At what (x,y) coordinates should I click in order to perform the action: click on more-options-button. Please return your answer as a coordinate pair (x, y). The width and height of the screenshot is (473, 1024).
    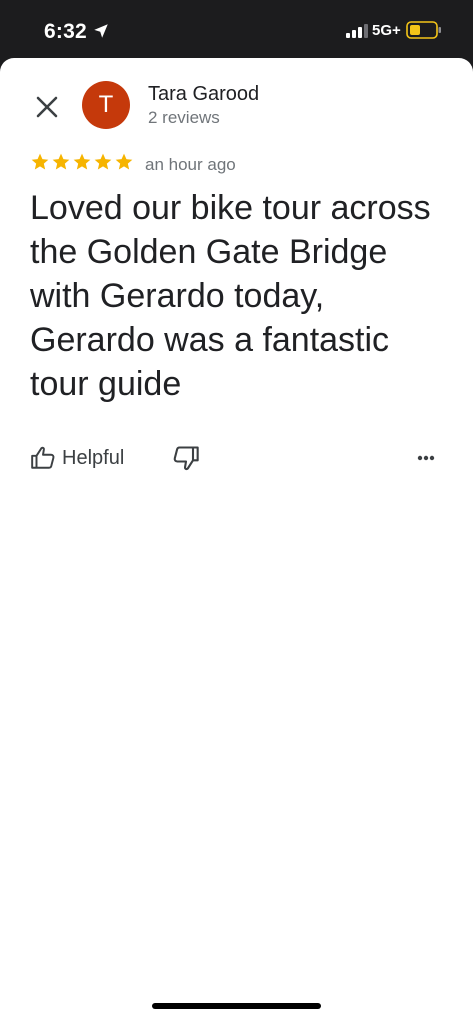
    Looking at the image, I should click on (426, 458).